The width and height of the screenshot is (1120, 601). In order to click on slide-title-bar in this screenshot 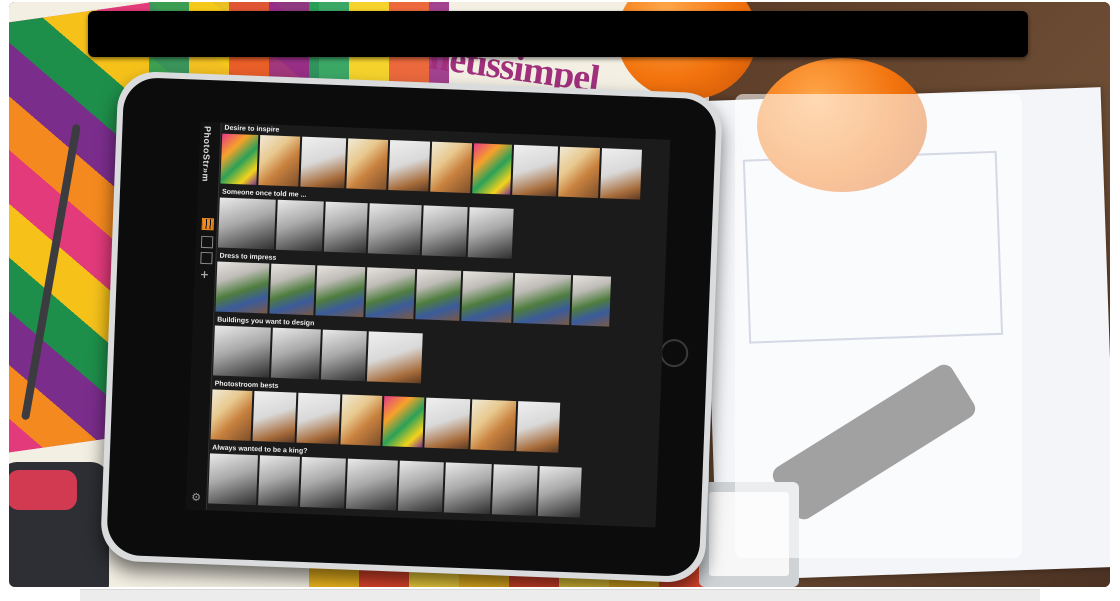, I will do `click(558, 34)`.